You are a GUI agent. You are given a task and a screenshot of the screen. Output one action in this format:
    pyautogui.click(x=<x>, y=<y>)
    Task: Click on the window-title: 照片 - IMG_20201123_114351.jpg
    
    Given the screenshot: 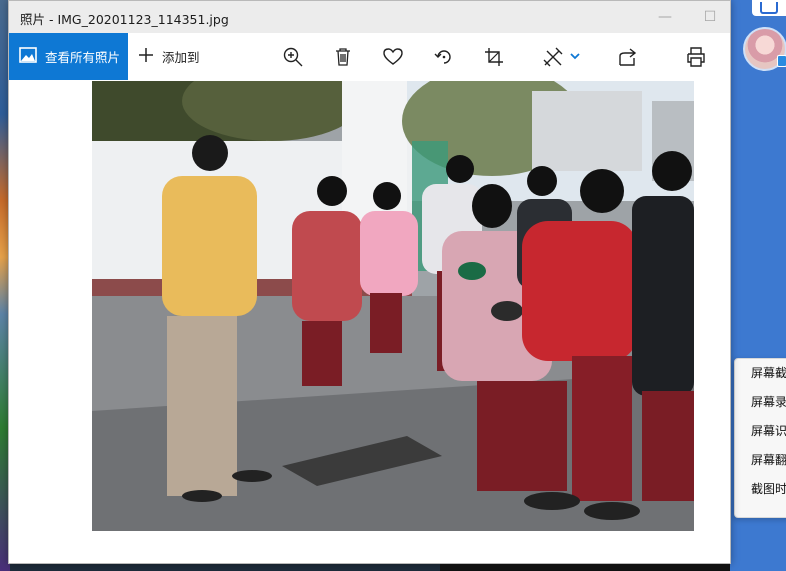 What is the action you would take?
    pyautogui.click(x=124, y=19)
    